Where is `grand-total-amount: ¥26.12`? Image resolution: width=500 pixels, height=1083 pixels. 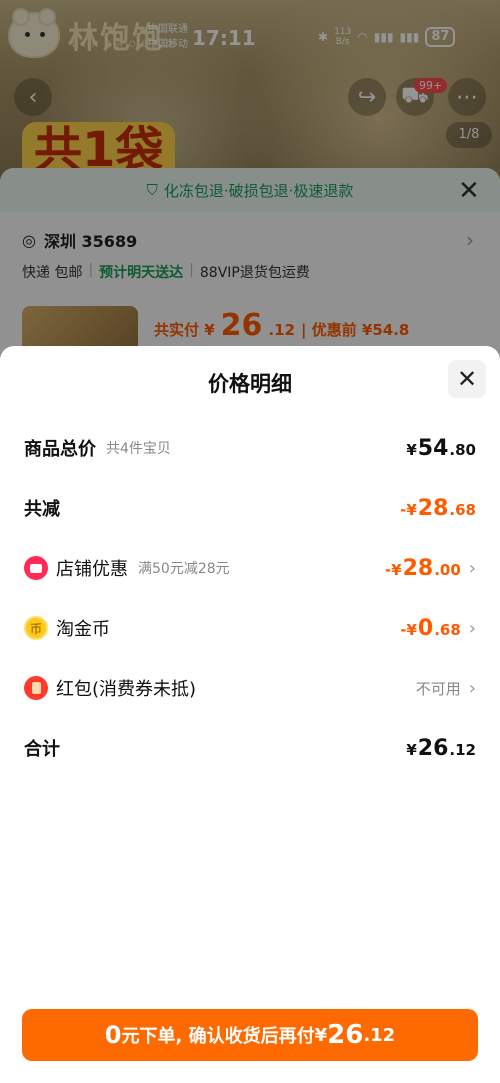
grand-total-amount: ¥26.12 is located at coordinates (441, 748).